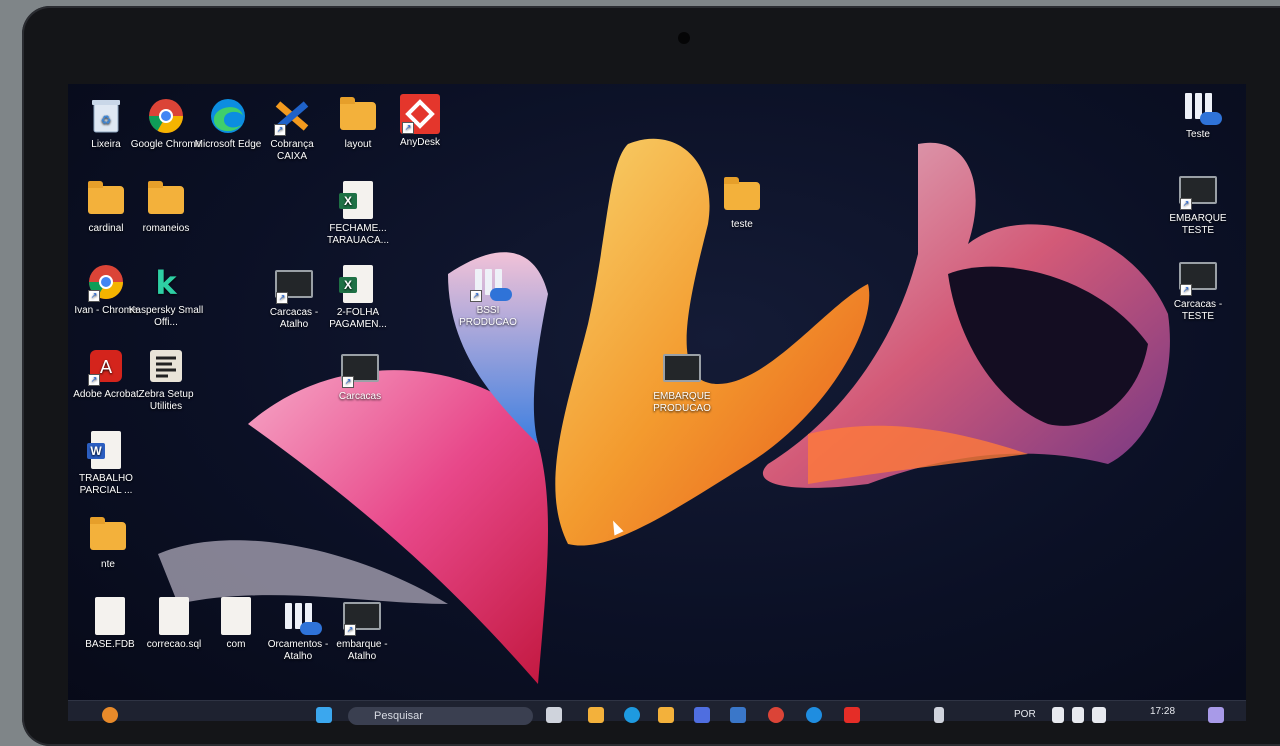 The image size is (1280, 746). Describe the element at coordinates (292, 116) in the screenshot. I see `caixa-icon: ↗` at that location.